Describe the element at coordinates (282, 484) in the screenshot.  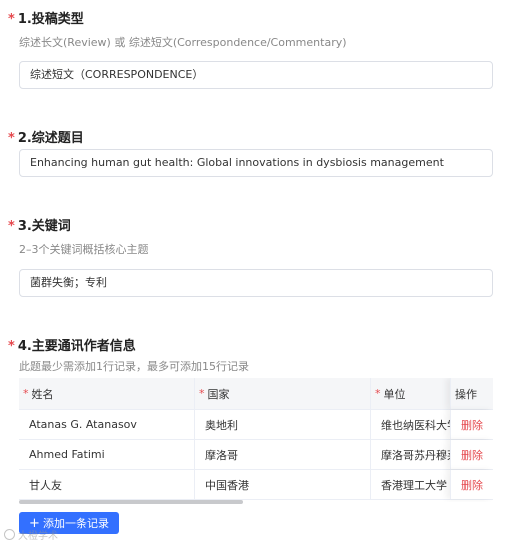
I see `author-country-cell: 中国香港` at that location.